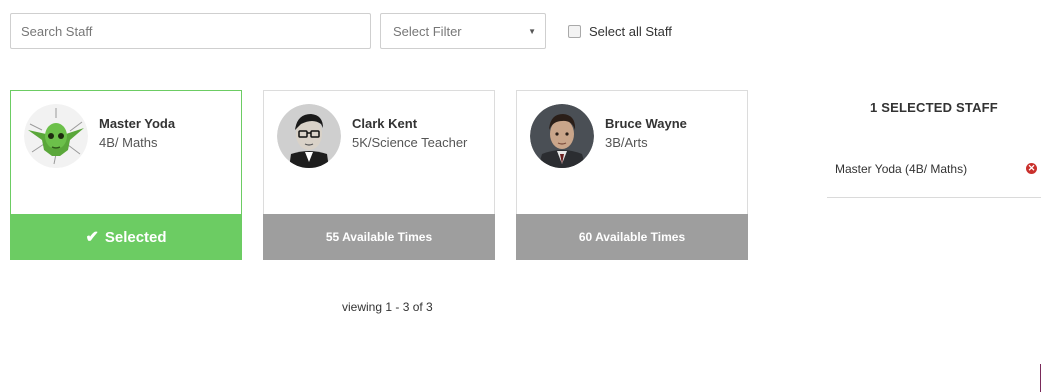 The width and height of the screenshot is (1041, 392). What do you see at coordinates (427, 31) in the screenshot?
I see `filter-select-label: Select Filter` at bounding box center [427, 31].